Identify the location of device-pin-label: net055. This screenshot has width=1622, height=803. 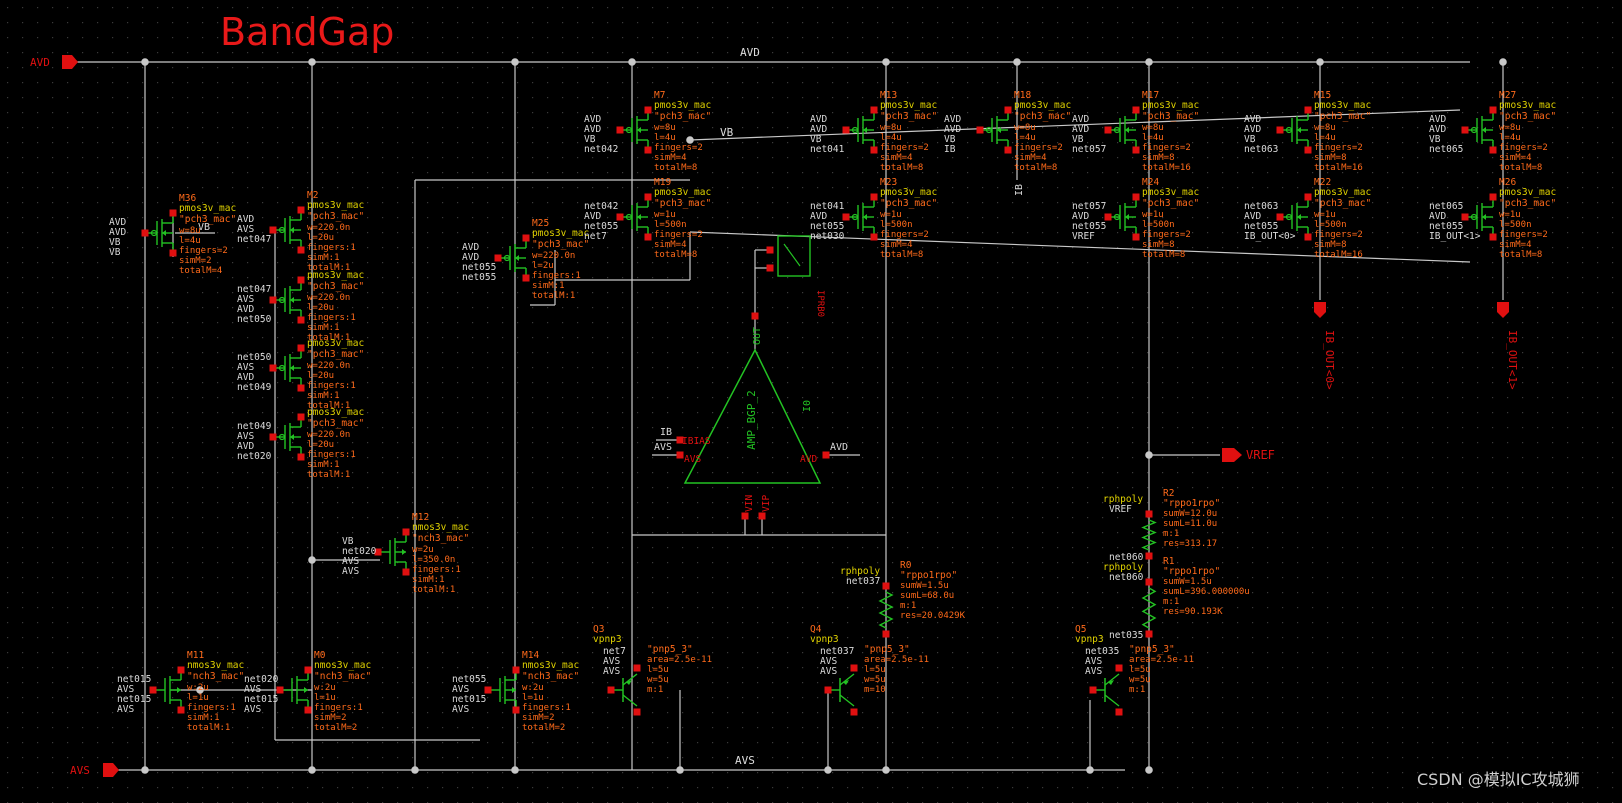
(479, 277).